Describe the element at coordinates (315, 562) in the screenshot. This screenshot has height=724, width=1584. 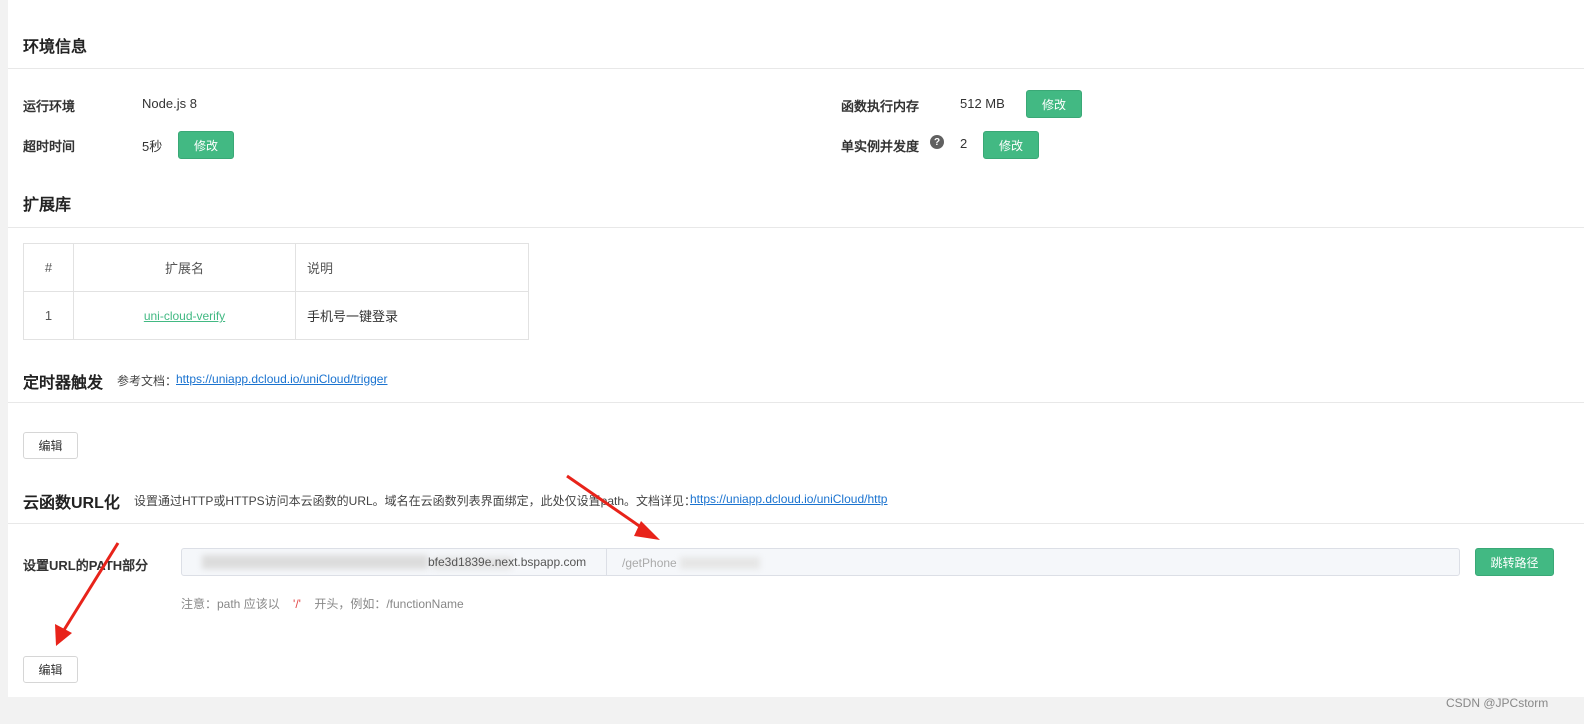
I see `blurred-domain` at that location.